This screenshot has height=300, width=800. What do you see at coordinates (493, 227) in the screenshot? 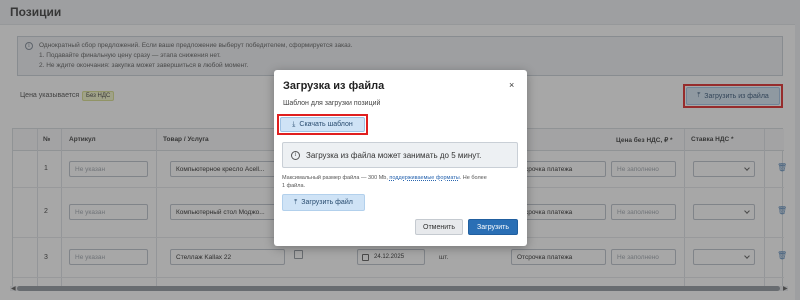
I see `submit-button: Загрузить` at bounding box center [493, 227].